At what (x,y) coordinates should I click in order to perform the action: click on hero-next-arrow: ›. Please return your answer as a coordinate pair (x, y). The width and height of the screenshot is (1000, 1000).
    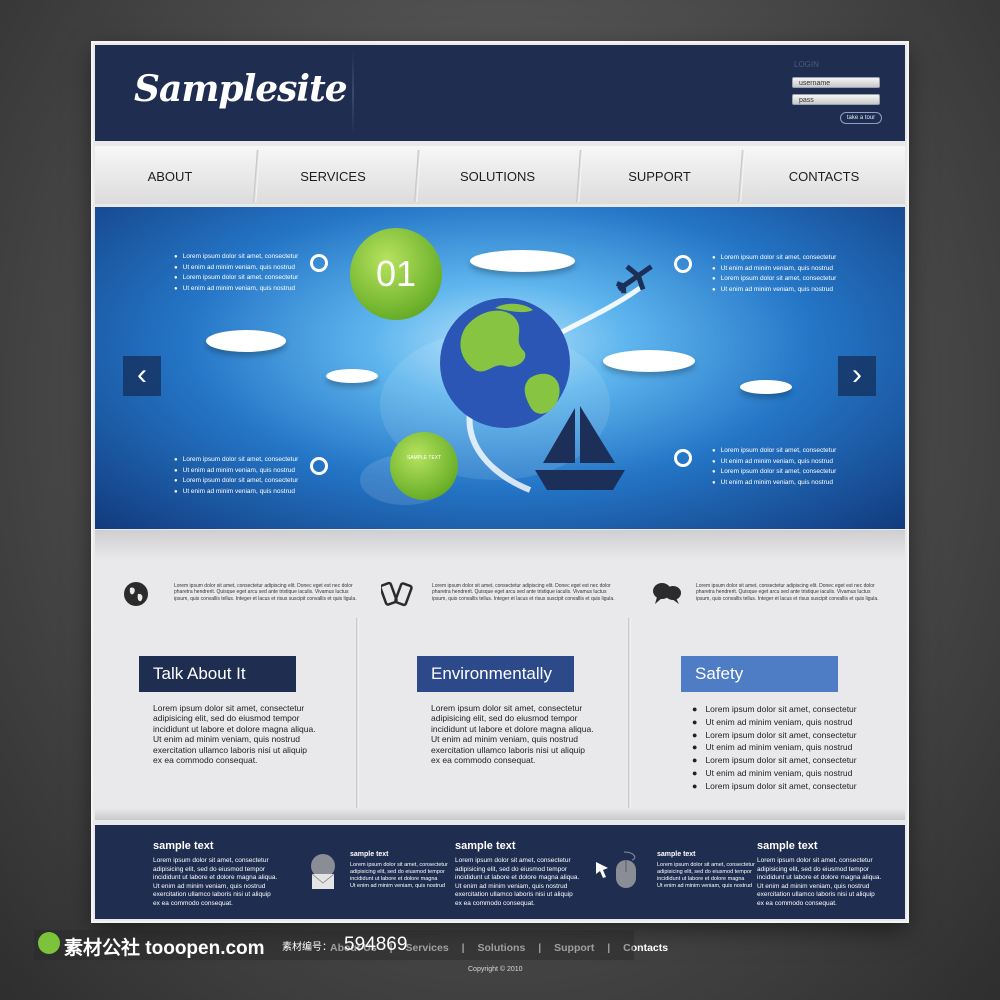
    Looking at the image, I should click on (857, 376).